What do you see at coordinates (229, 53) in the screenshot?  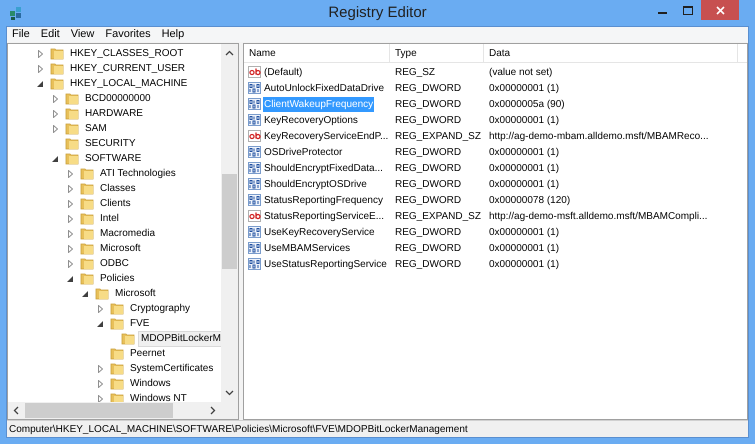 I see `scroll-up-icon` at bounding box center [229, 53].